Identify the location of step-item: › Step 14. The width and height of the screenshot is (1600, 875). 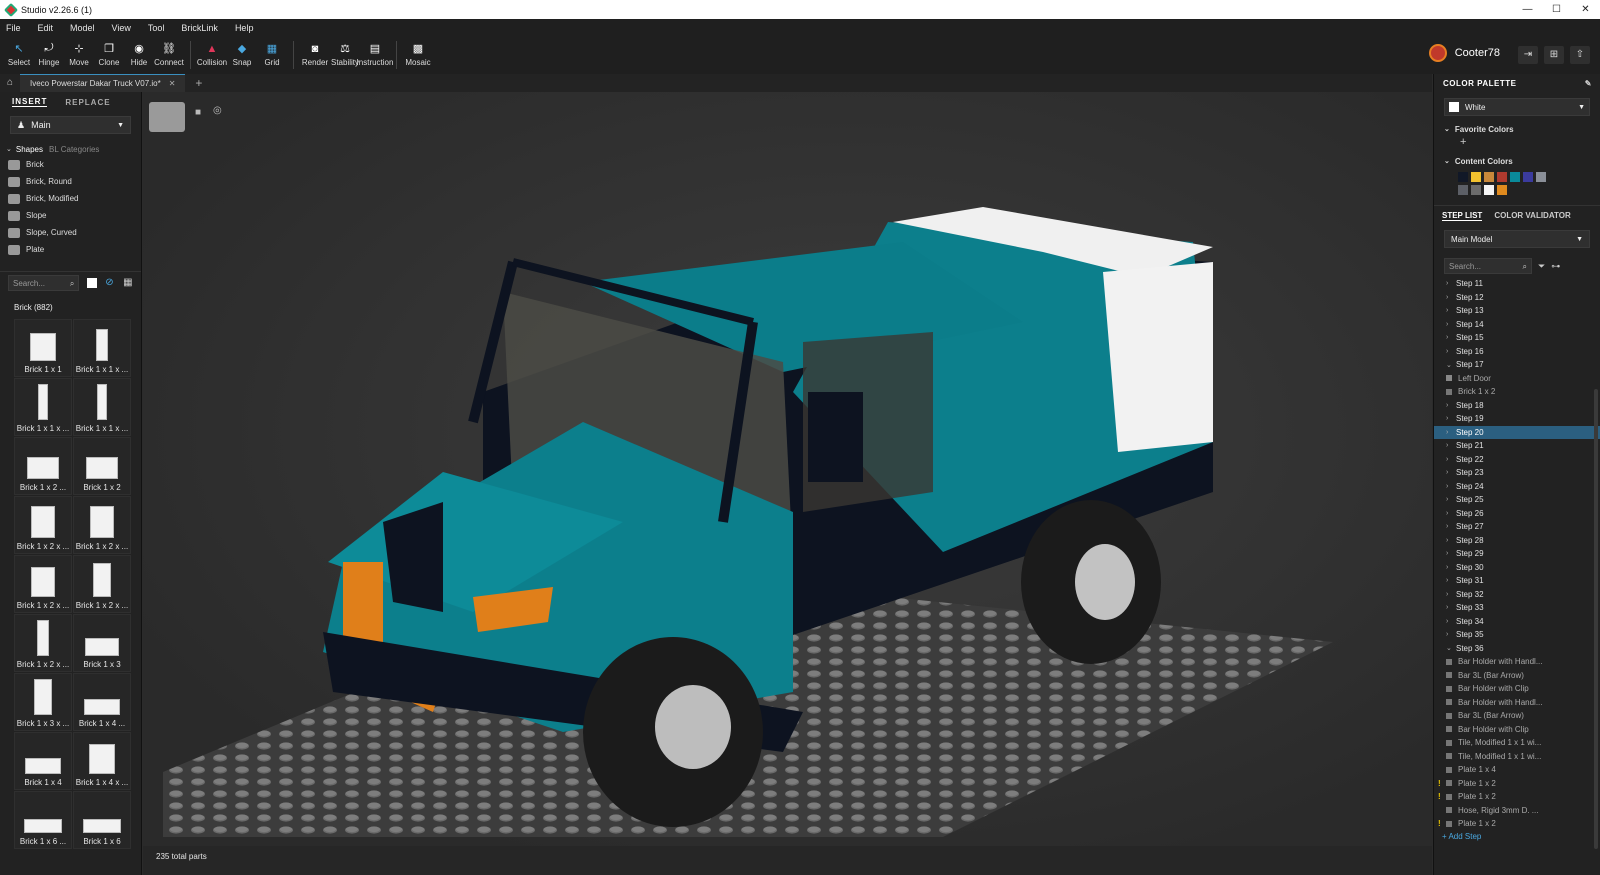
(1517, 325).